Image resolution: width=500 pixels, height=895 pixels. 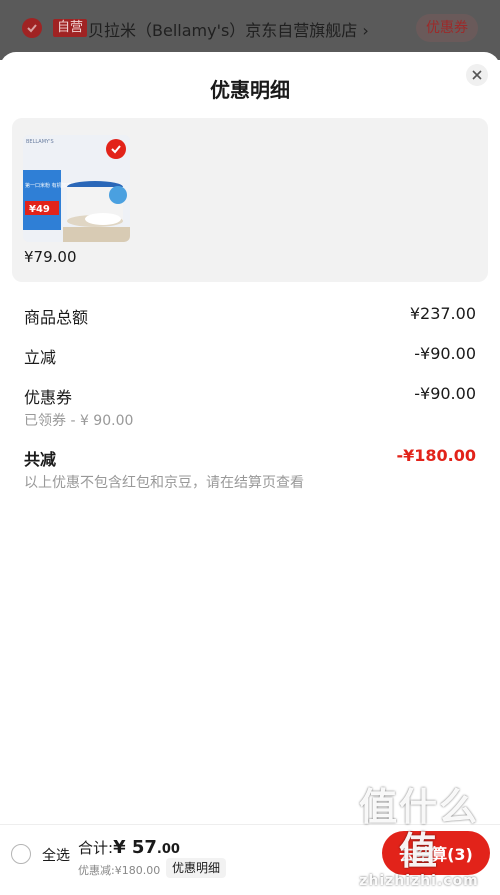 I want to click on discount-disclaimer: 以上优惠不包含红包和京豆，请在结算页查看, so click(x=164, y=483).